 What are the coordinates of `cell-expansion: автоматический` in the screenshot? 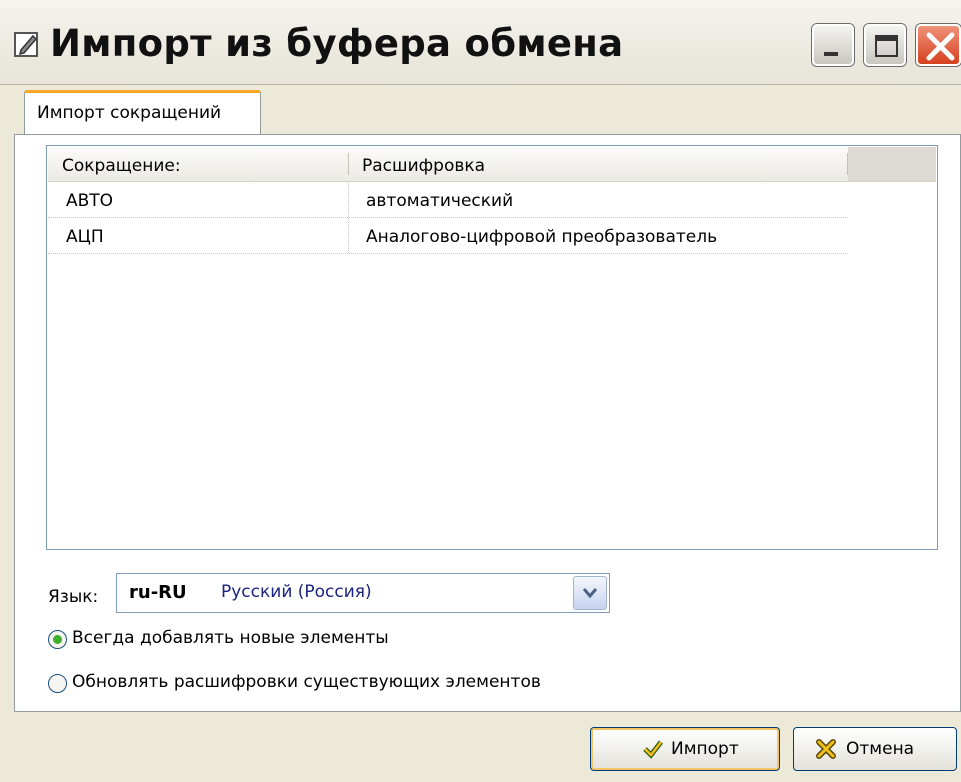 It's located at (440, 201).